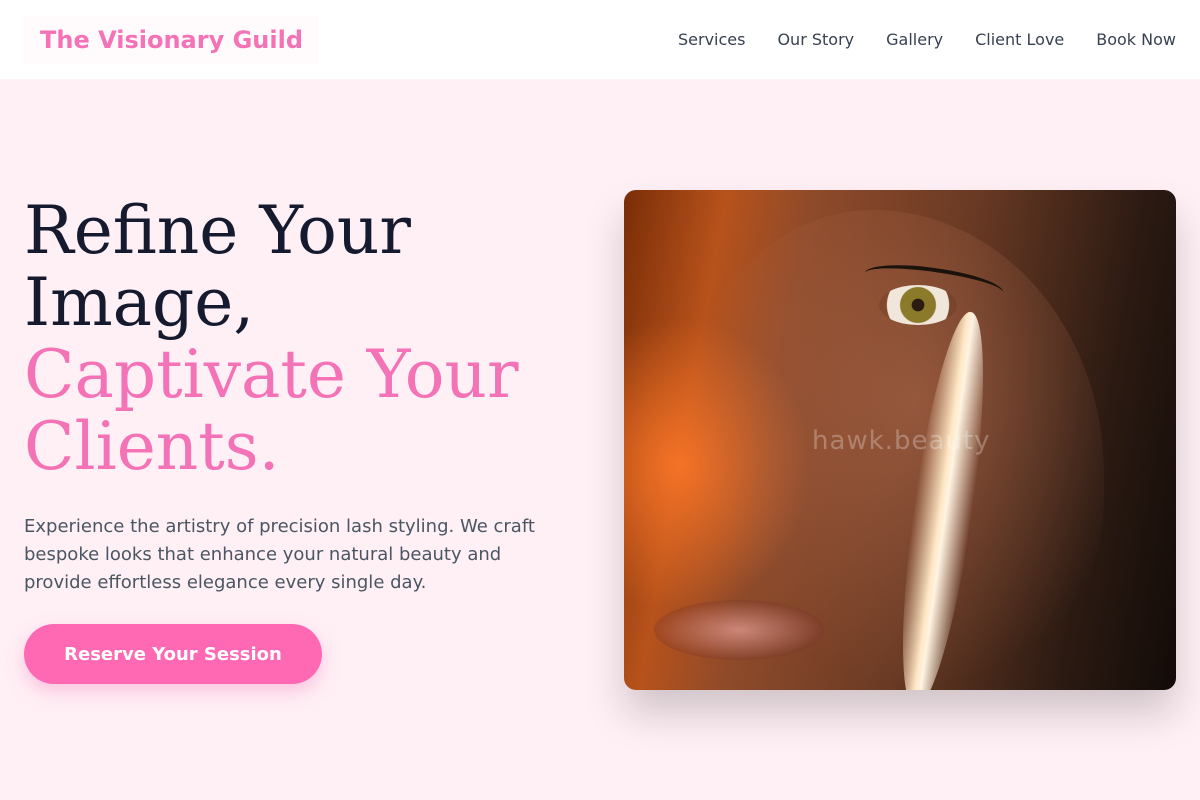 The height and width of the screenshot is (800, 1200). Describe the element at coordinates (271, 374) in the screenshot. I see `headline-accent-line: Captivate Your` at that location.